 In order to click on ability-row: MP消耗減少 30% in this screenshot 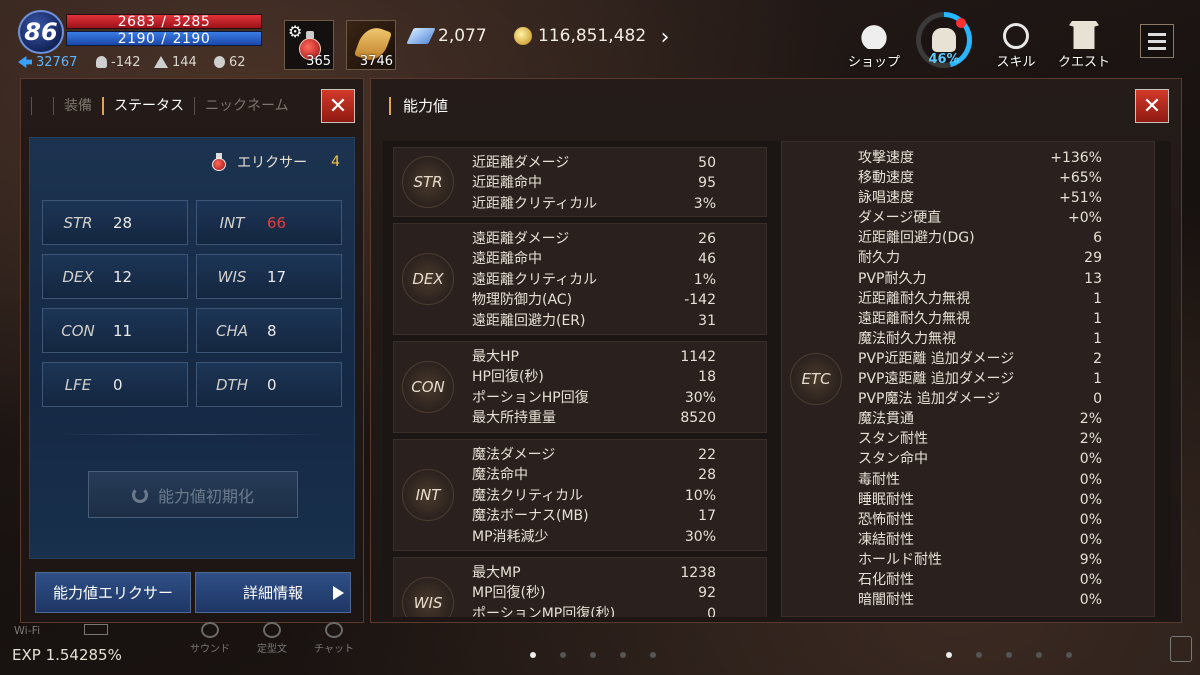, I will do `click(594, 537)`.